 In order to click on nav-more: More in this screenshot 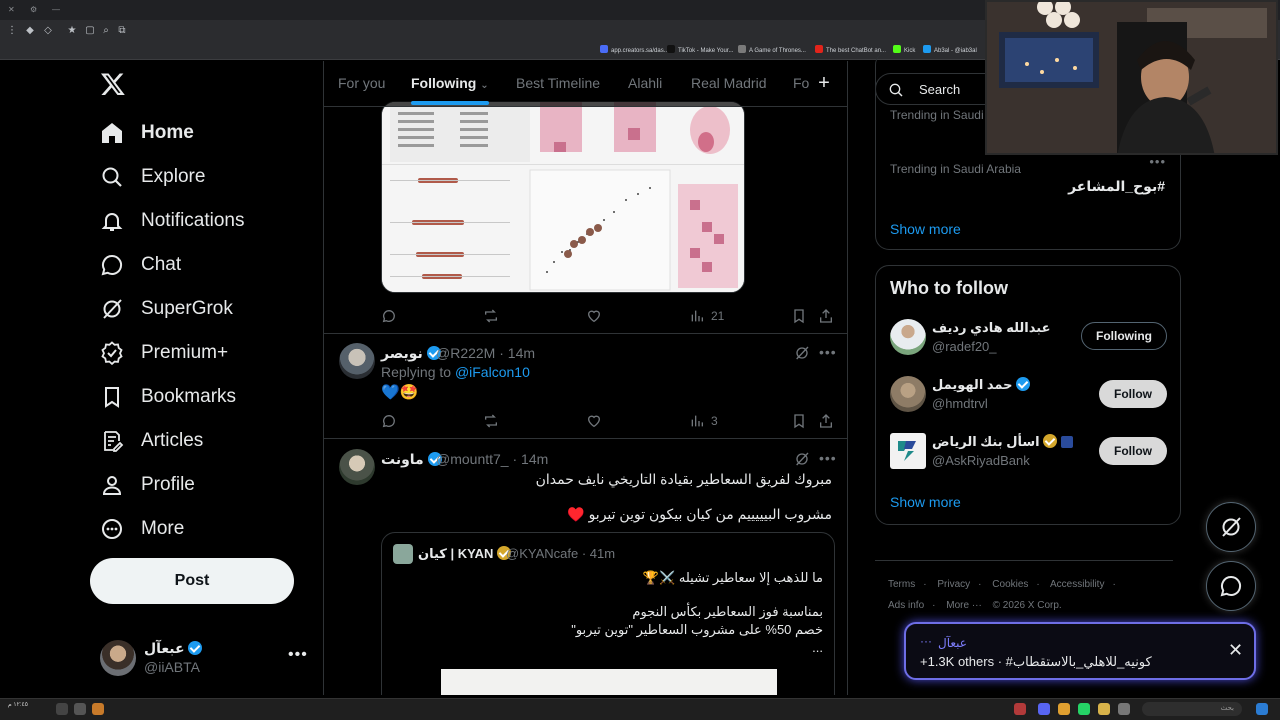, I will do `click(142, 529)`.